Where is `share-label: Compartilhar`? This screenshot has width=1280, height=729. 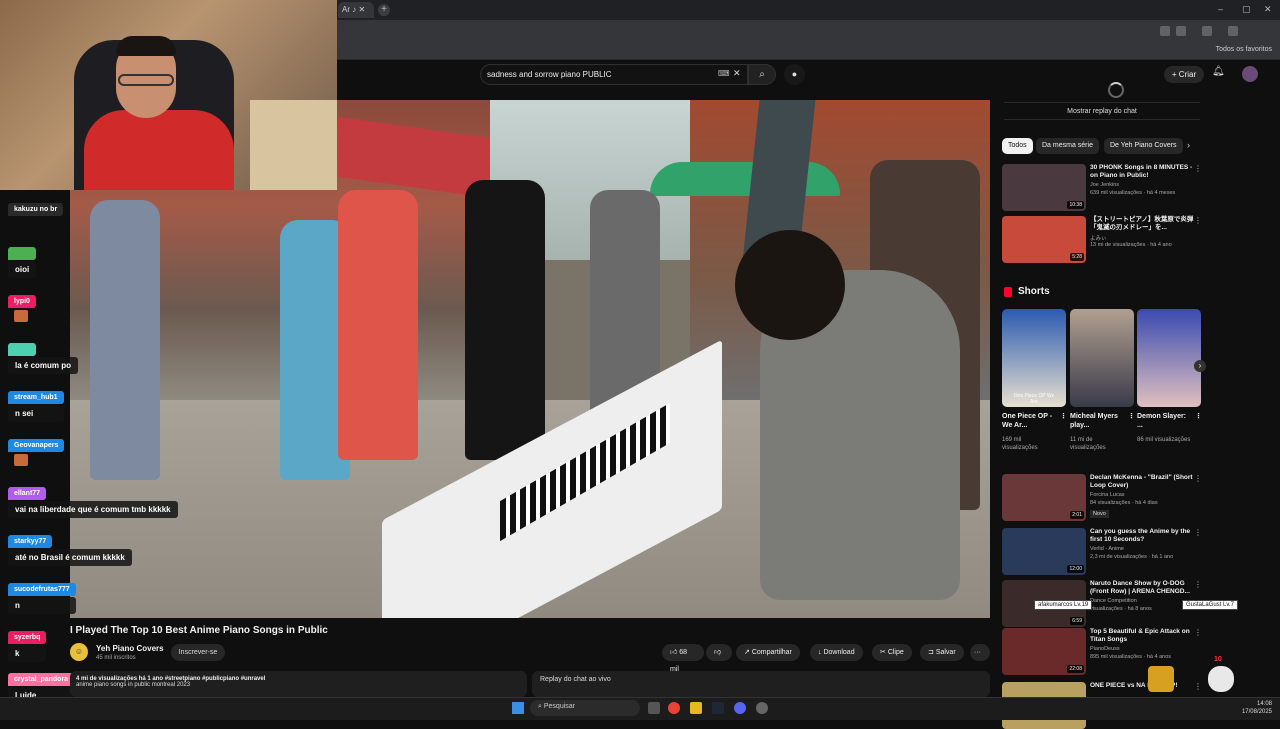 share-label: Compartilhar is located at coordinates (771, 652).